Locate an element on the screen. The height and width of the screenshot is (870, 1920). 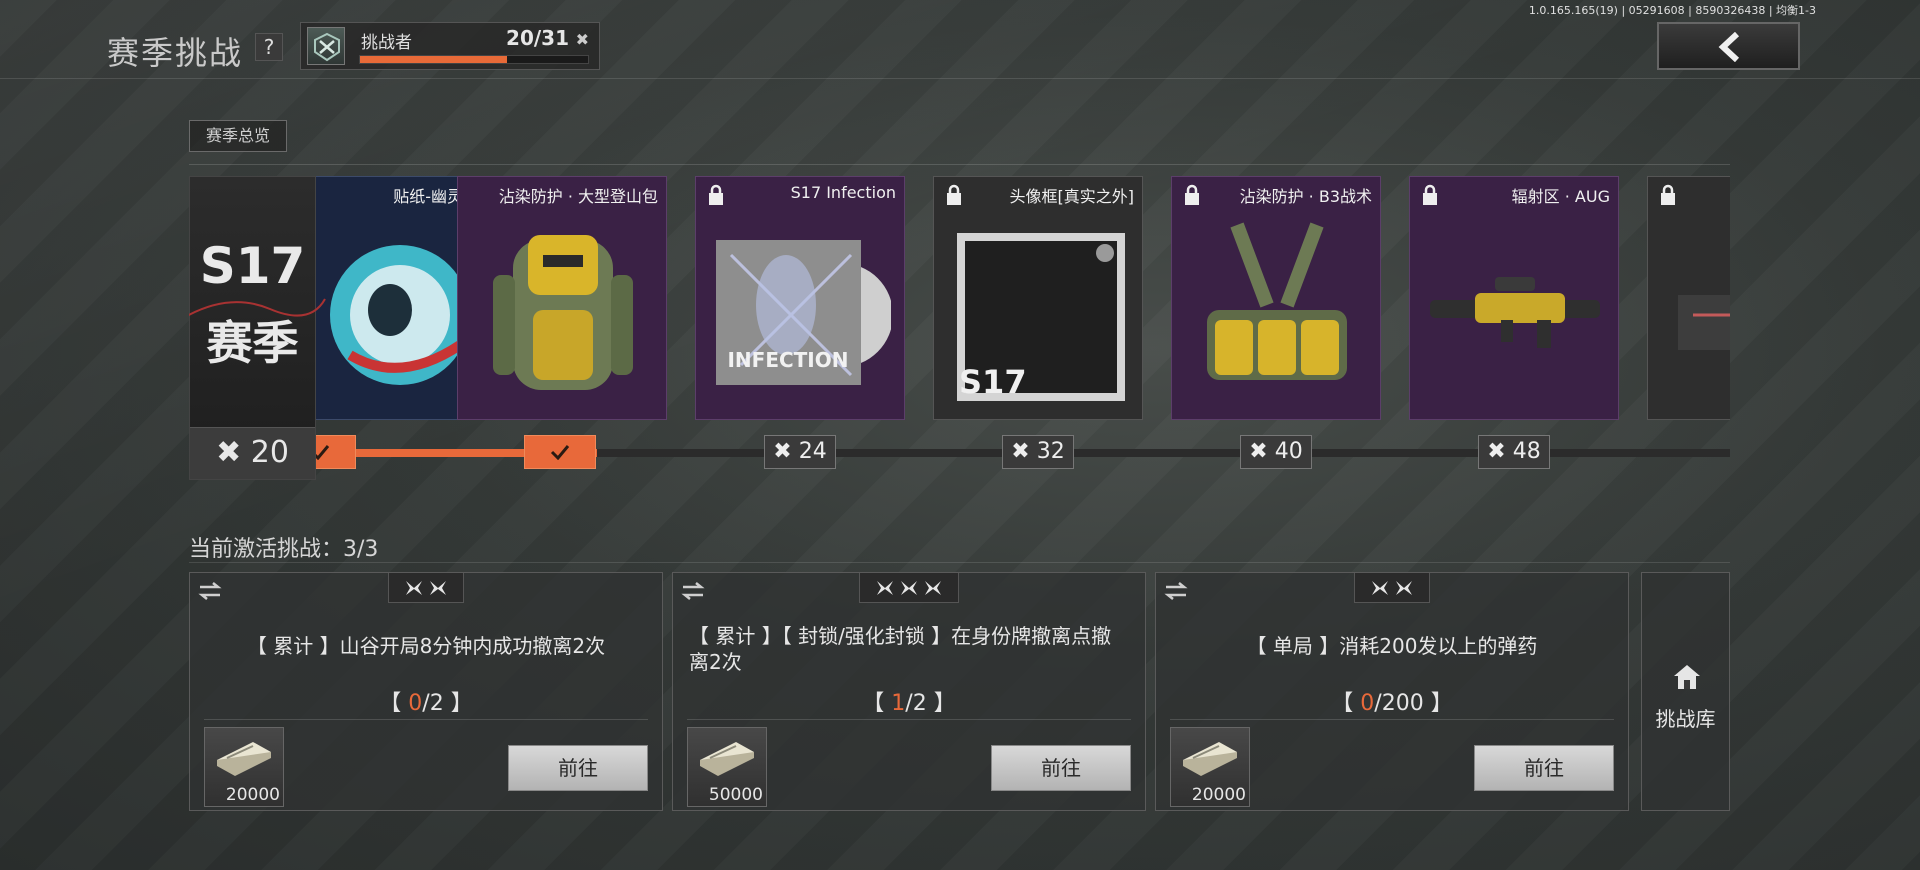
milestone-node: ✖ 32 is located at coordinates (1038, 452).